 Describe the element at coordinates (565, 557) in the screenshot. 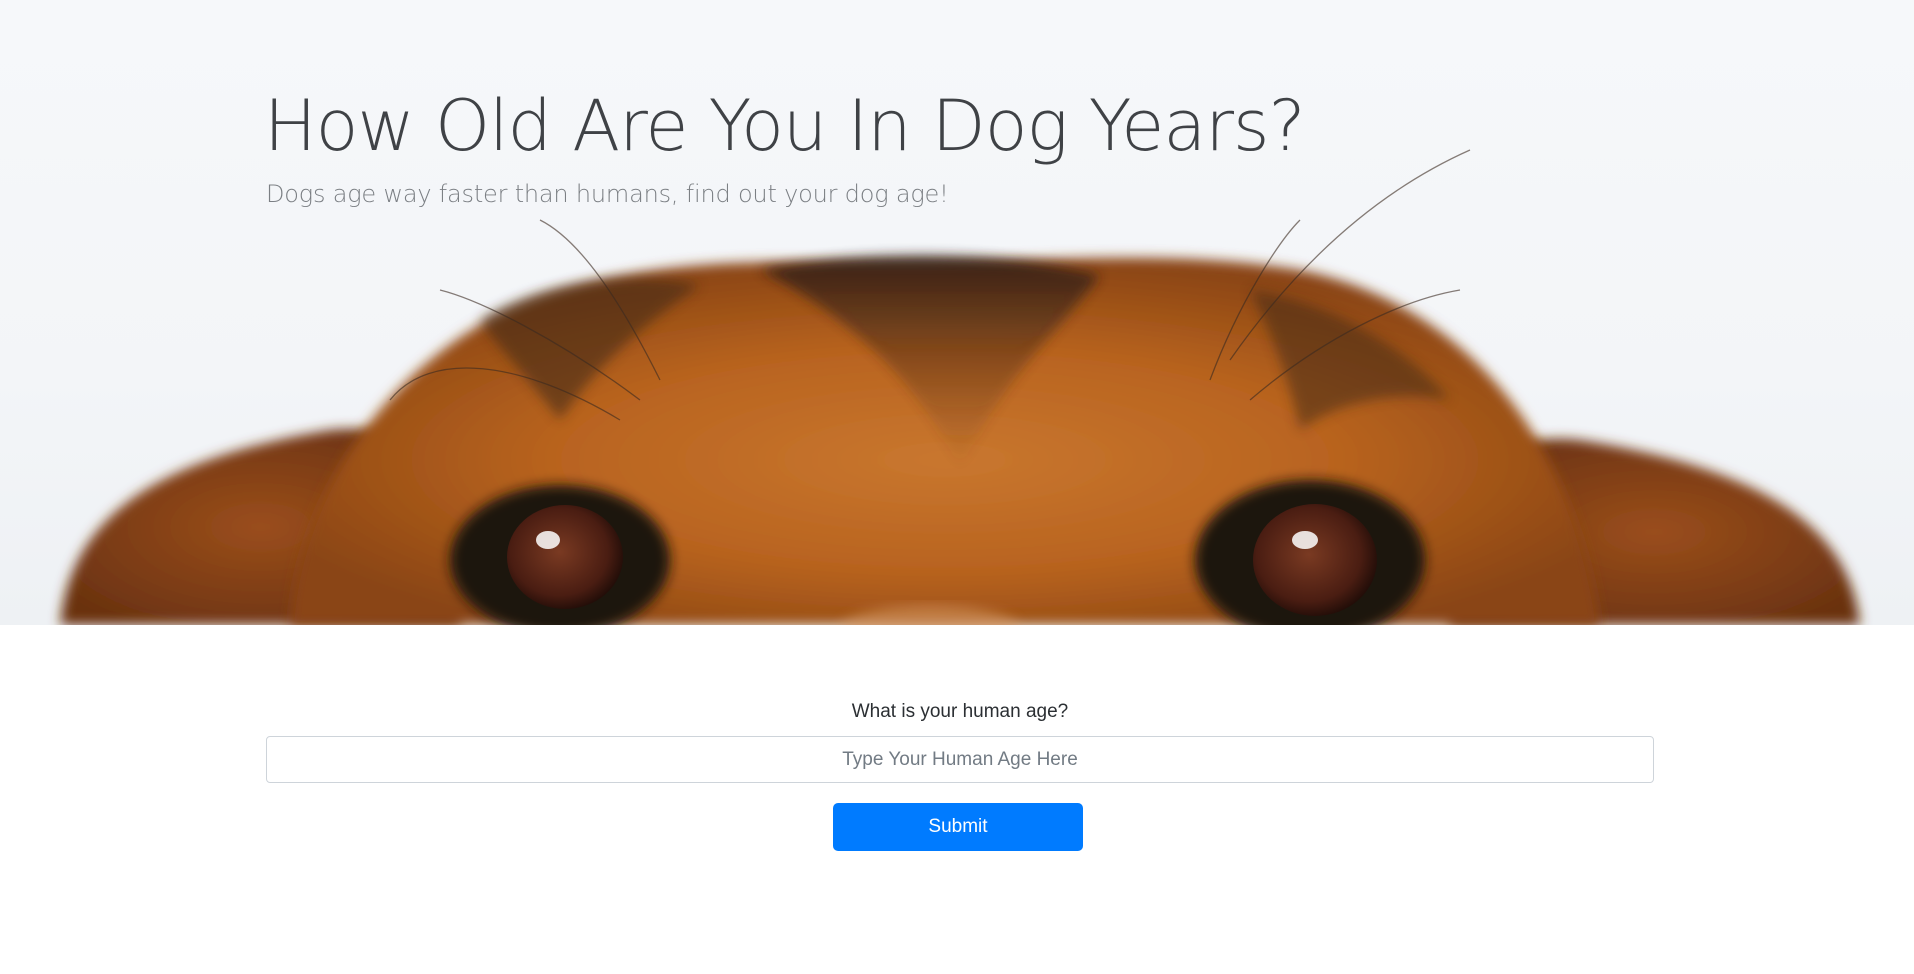

I see `left-eye` at that location.